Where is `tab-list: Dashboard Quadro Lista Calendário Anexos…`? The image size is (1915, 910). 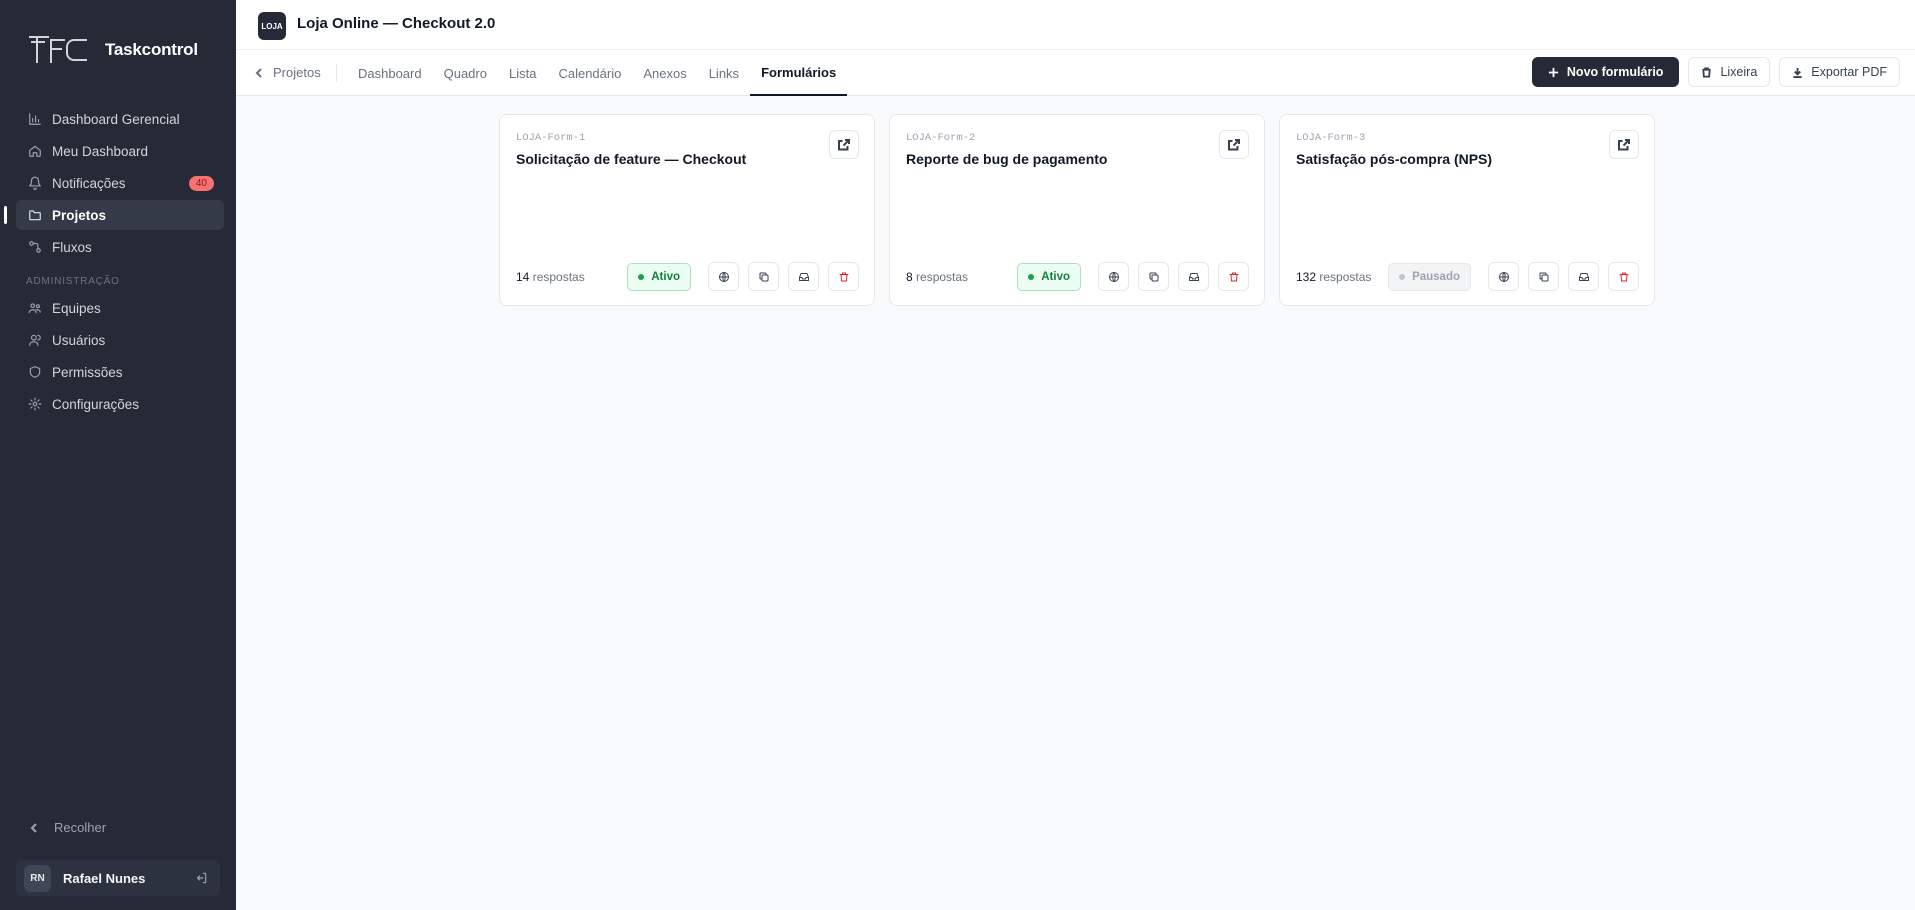
tab-list: Dashboard Quadro Lista Calendário Anexos… is located at coordinates (597, 73).